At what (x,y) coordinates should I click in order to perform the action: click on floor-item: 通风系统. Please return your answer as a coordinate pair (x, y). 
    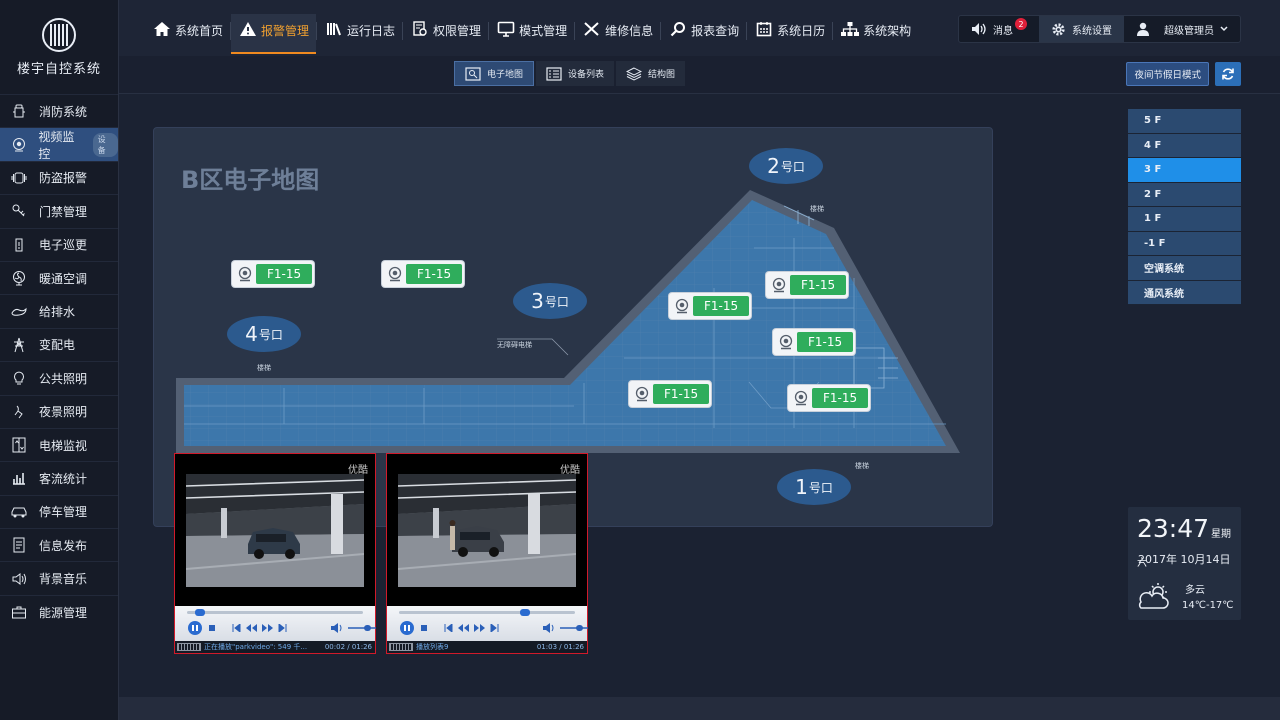
    Looking at the image, I should click on (1184, 292).